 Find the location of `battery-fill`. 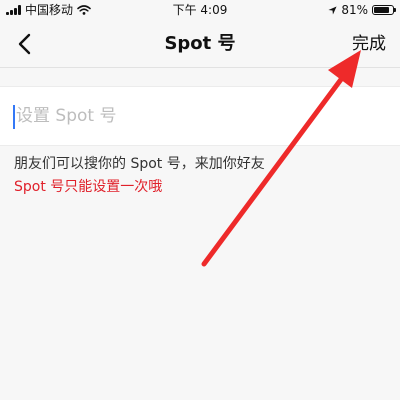

battery-fill is located at coordinates (381, 10).